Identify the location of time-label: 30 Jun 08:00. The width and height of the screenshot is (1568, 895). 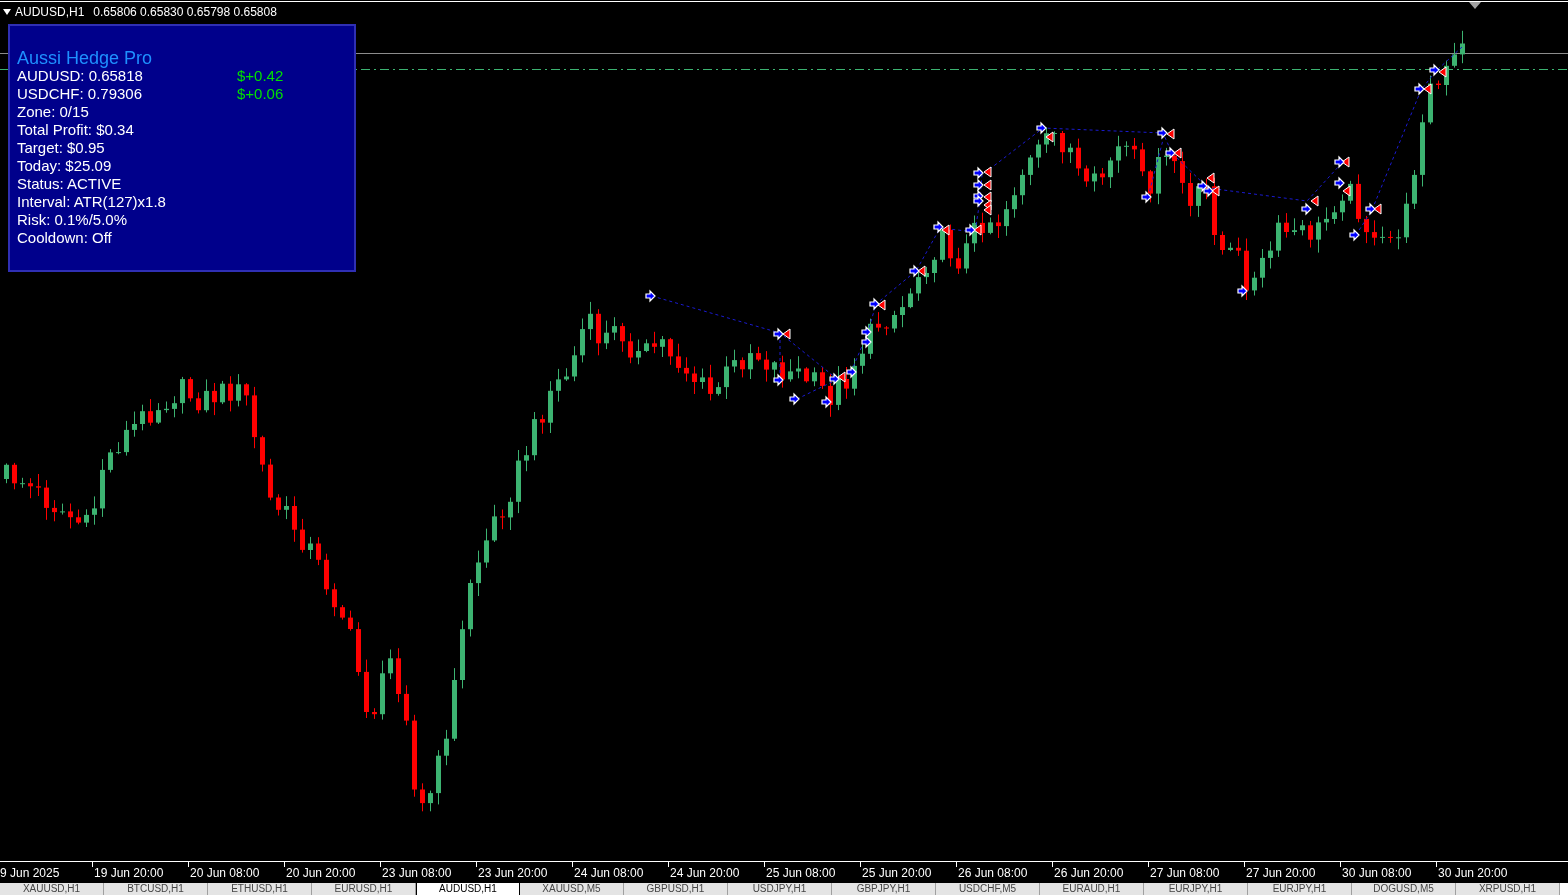
(1377, 873).